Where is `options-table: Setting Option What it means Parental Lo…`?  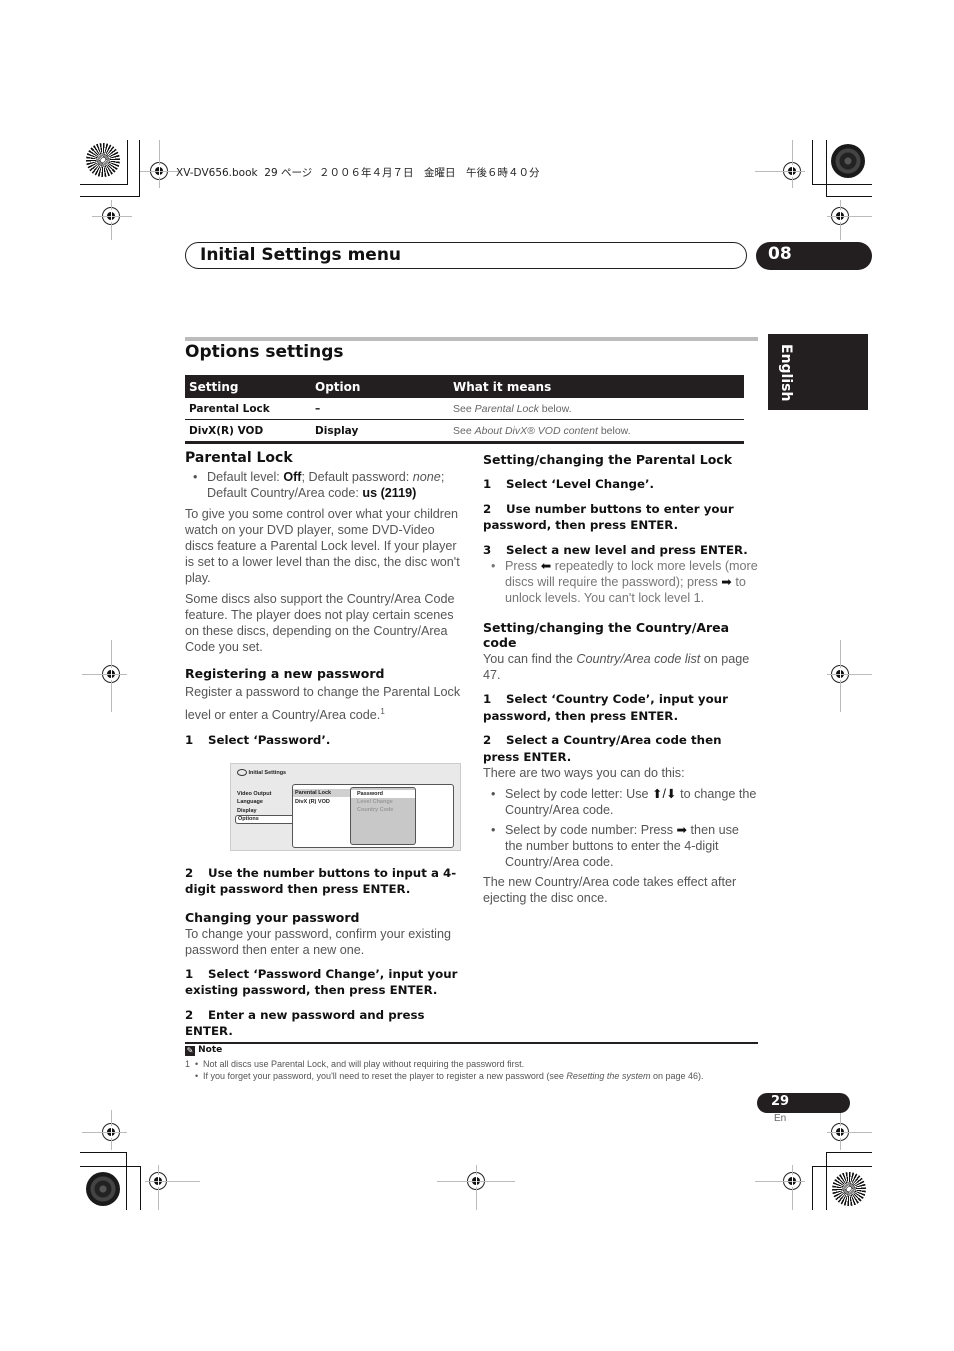 options-table: Setting Option What it means Parental Lo… is located at coordinates (464, 409).